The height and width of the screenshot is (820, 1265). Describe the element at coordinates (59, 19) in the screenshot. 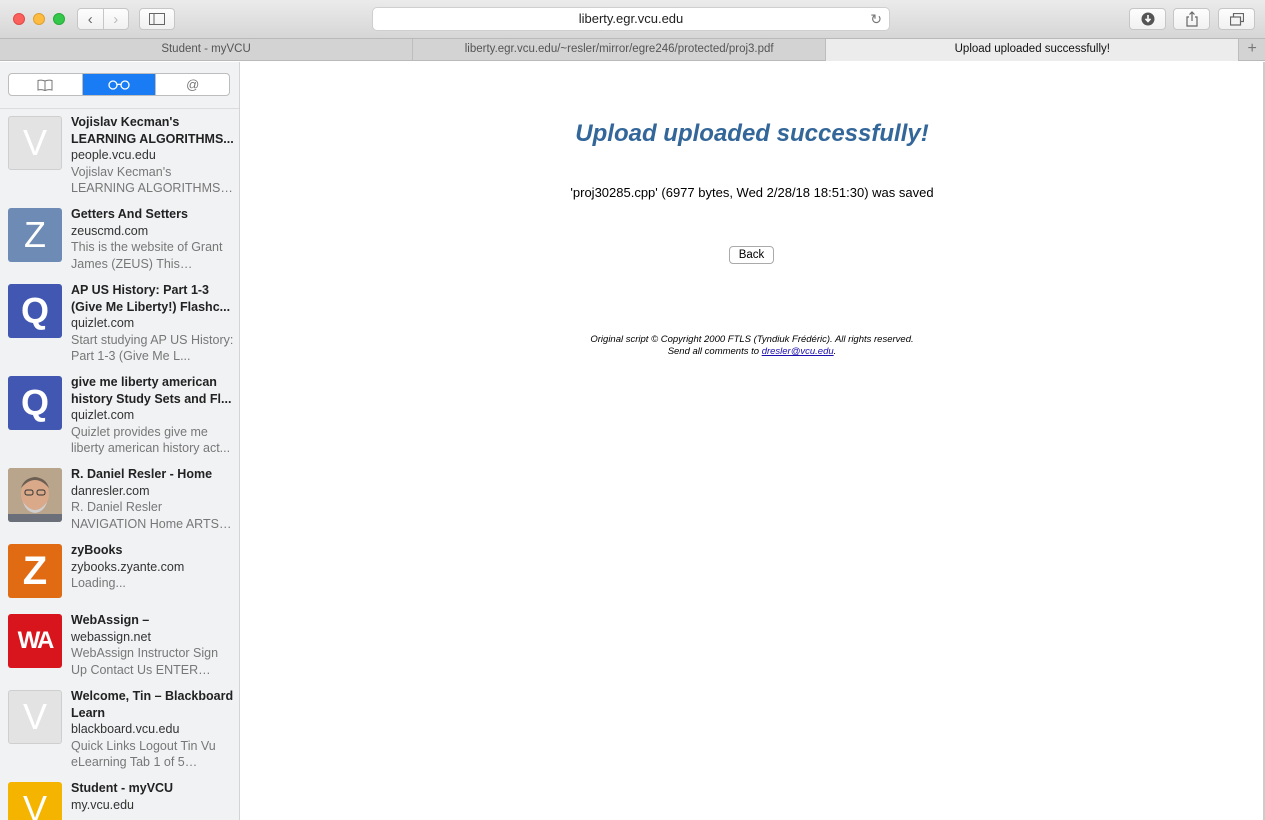

I see `maximize-window-button` at that location.